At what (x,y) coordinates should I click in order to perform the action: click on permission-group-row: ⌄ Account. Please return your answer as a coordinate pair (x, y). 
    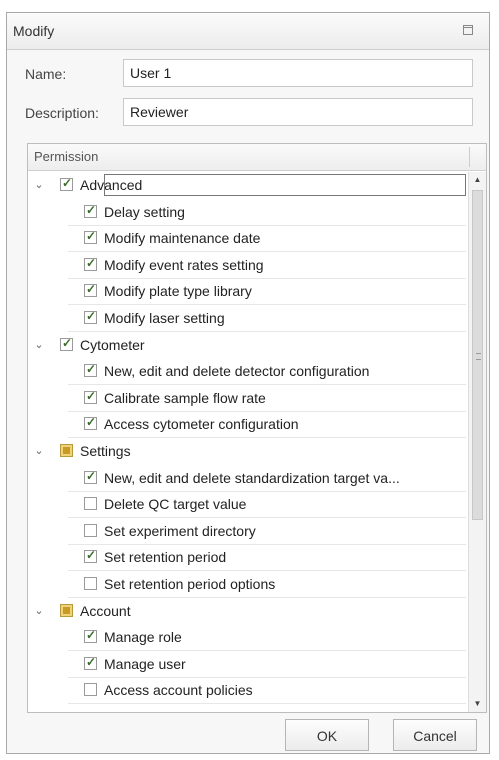
    Looking at the image, I should click on (247, 611).